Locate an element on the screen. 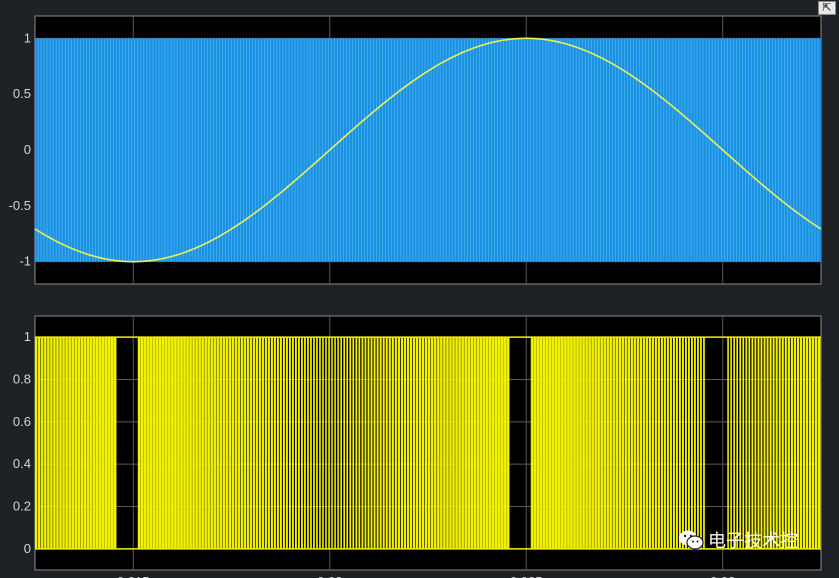  y-tick-label: 0.5 is located at coordinates (22, 93).